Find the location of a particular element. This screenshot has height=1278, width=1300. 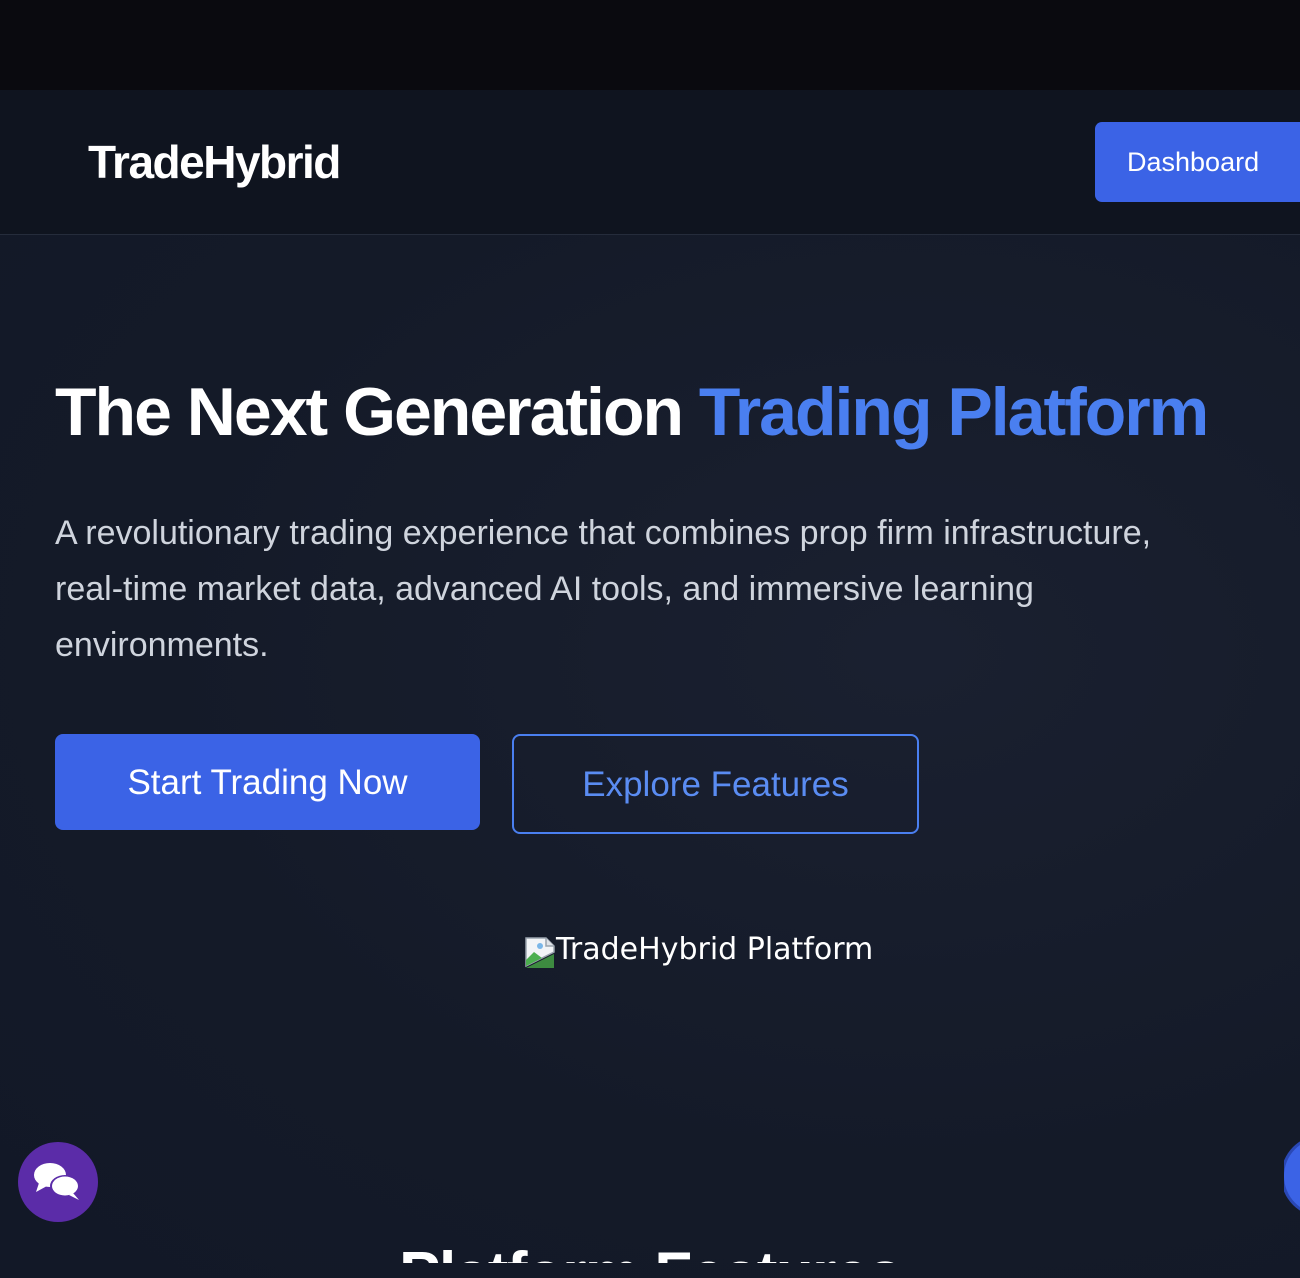

platform-image: TradeHybrid Platform is located at coordinates (698, 950).